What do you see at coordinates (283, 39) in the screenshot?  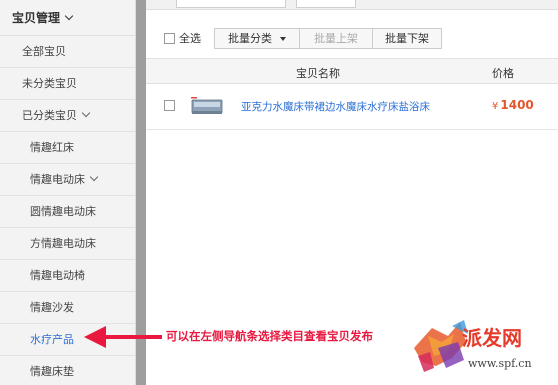 I see `caret-down-icon` at bounding box center [283, 39].